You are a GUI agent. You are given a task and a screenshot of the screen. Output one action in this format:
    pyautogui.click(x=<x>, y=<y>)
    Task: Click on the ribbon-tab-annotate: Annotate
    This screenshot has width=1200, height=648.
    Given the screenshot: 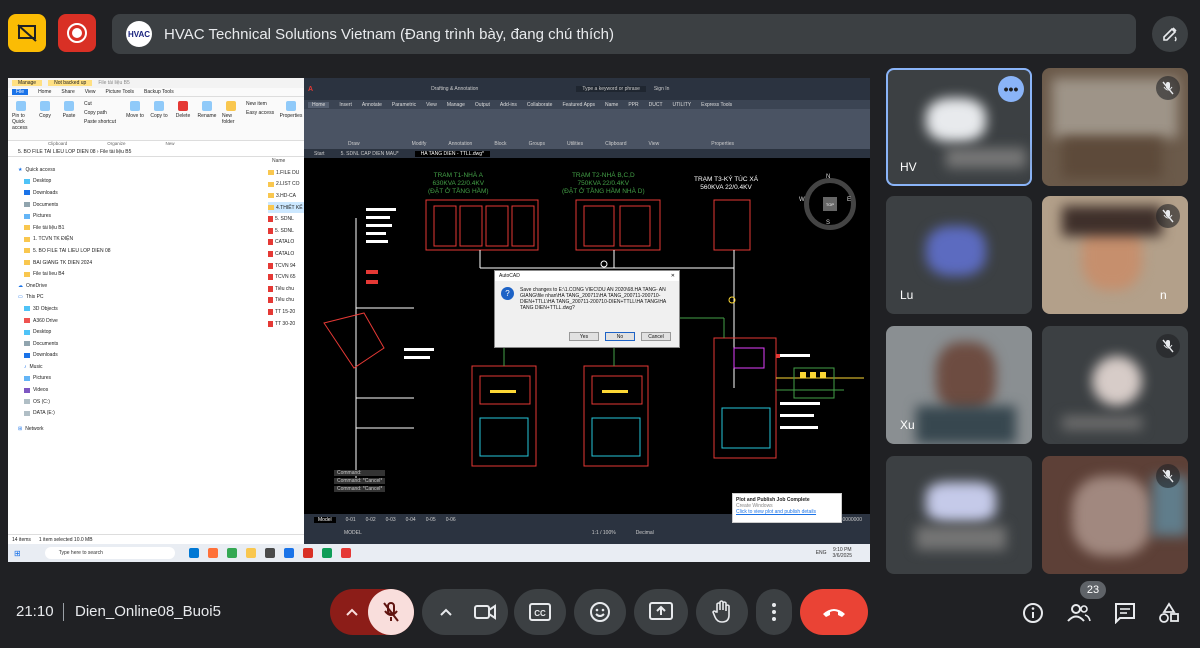 What is the action you would take?
    pyautogui.click(x=372, y=105)
    